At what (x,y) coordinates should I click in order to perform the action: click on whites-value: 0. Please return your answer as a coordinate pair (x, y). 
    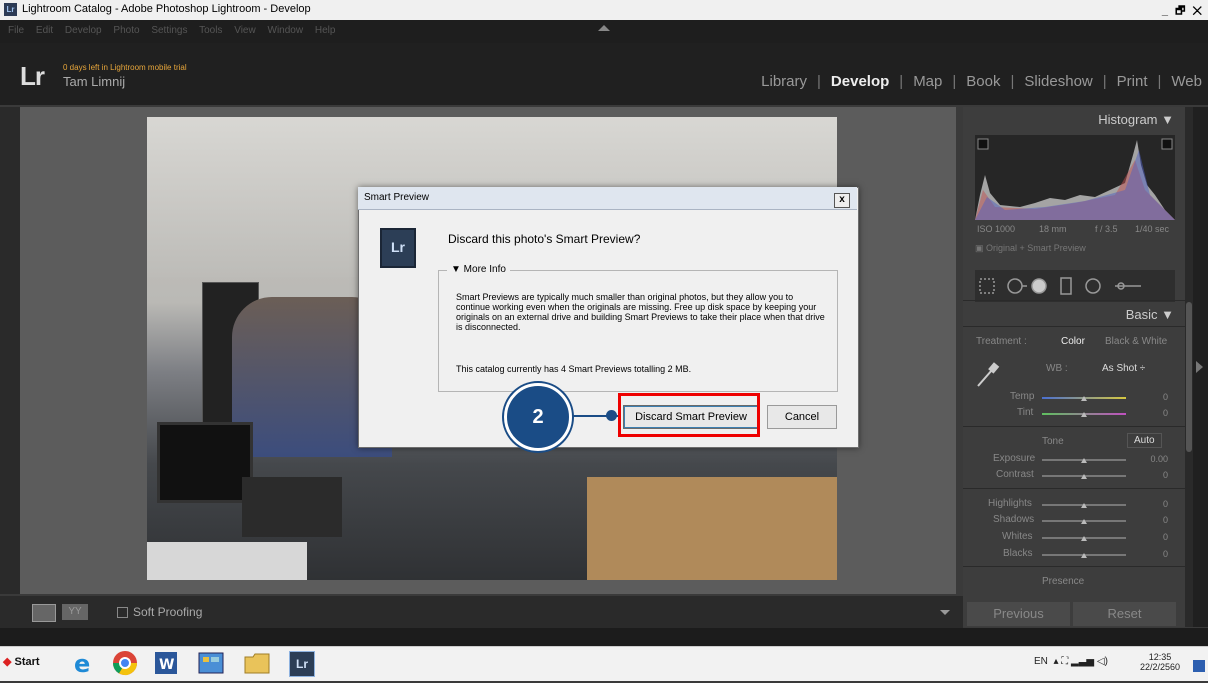
    Looking at the image, I should click on (1153, 537).